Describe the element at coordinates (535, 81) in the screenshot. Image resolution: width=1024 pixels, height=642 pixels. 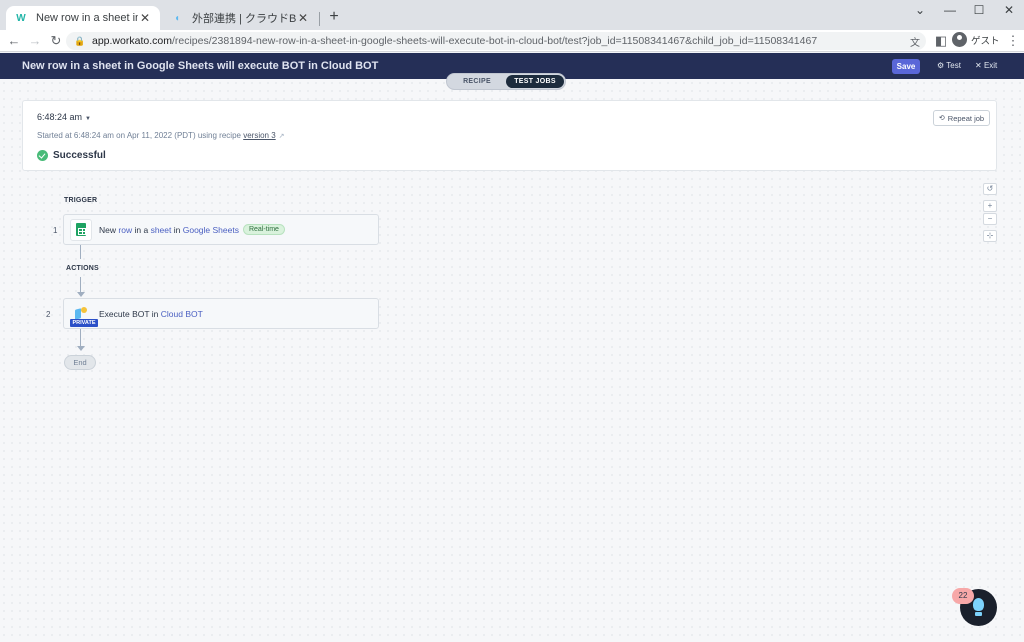
I see `tab-test-jobs: TEST JOBS` at that location.